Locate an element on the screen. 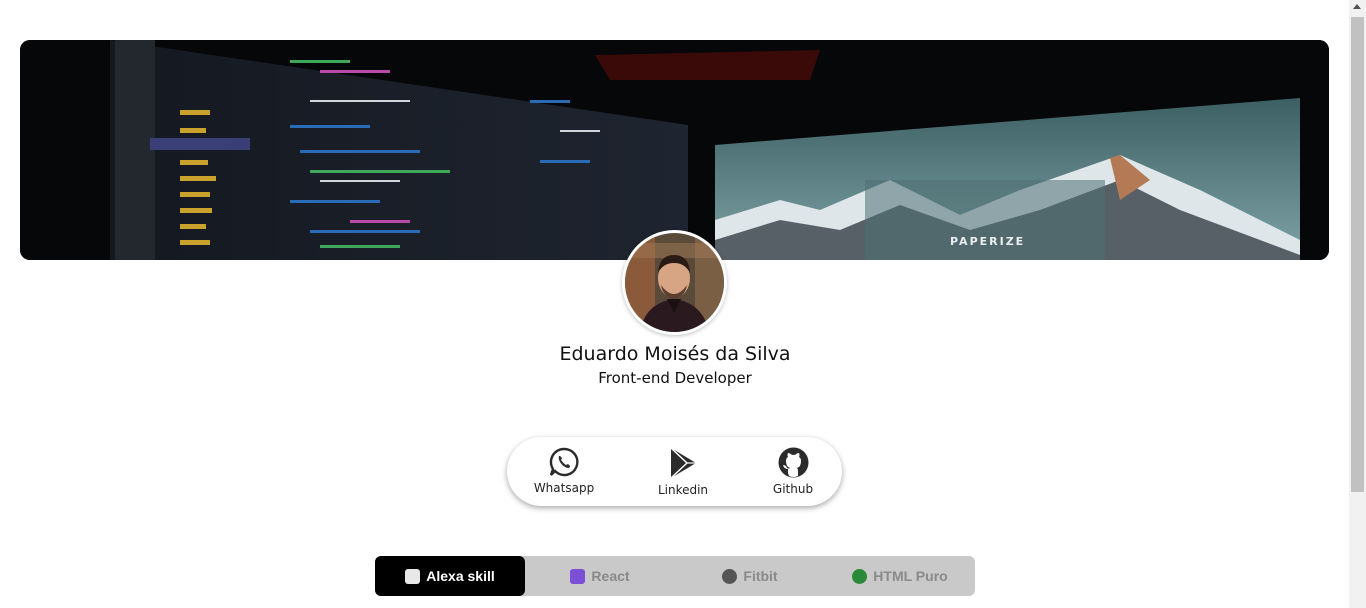 This screenshot has width=1366, height=608. tab-html-puro: HTML Puro is located at coordinates (900, 576).